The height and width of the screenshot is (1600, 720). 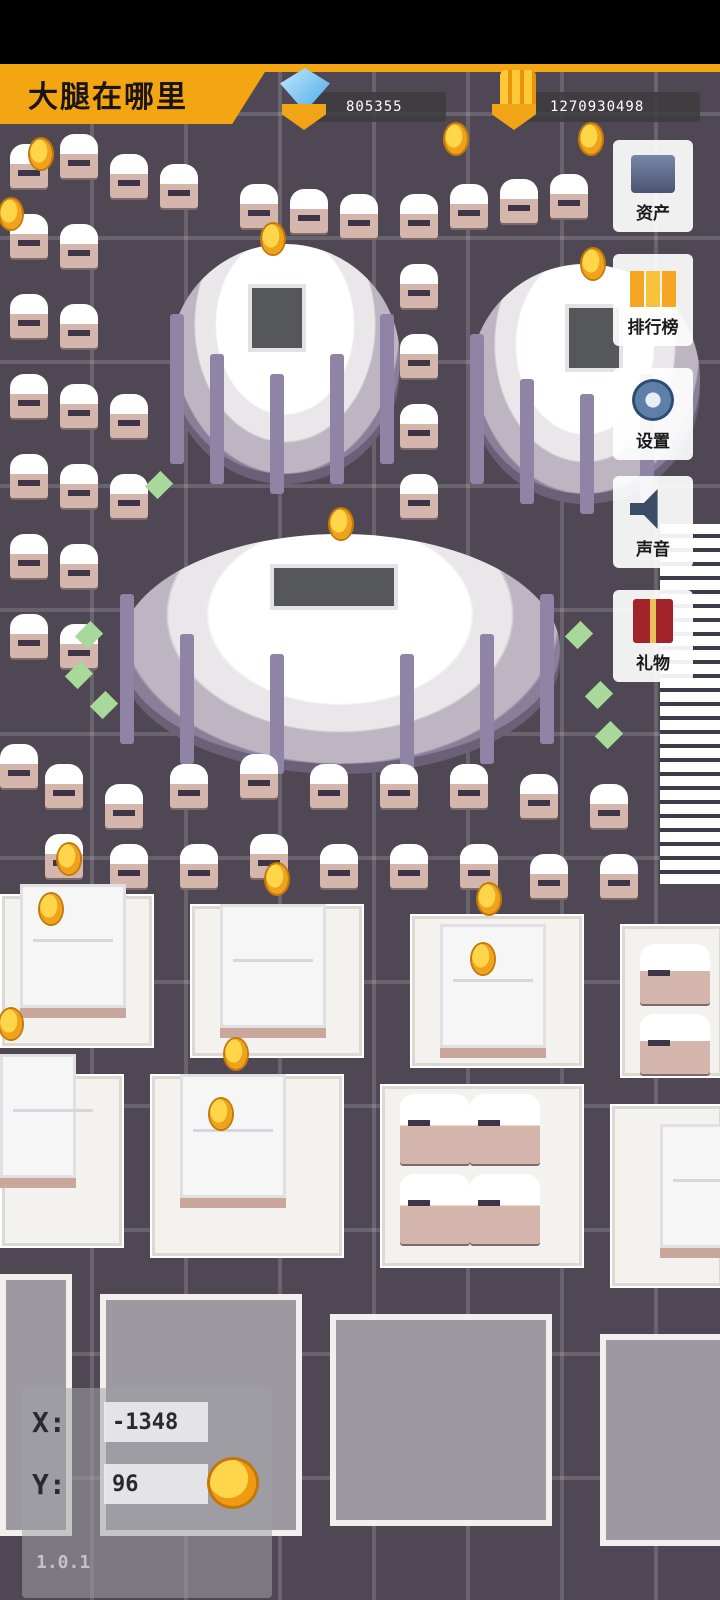 What do you see at coordinates (653, 550) in the screenshot?
I see `sound-label: 声音` at bounding box center [653, 550].